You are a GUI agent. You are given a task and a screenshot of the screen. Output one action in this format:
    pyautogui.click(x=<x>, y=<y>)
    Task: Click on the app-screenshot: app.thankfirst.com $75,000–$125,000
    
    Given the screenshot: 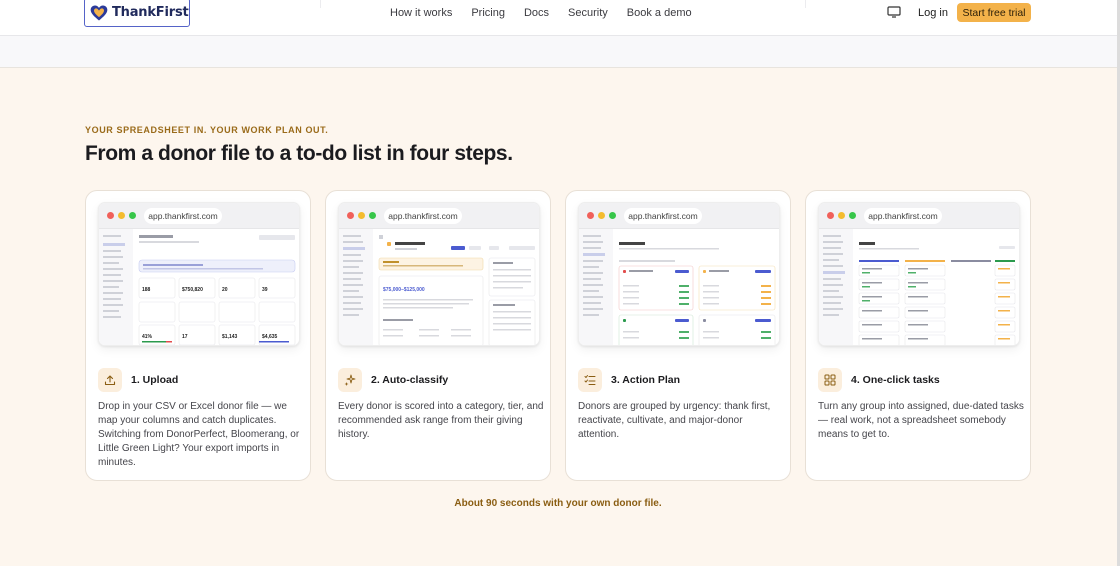 What is the action you would take?
    pyautogui.click(x=439, y=274)
    